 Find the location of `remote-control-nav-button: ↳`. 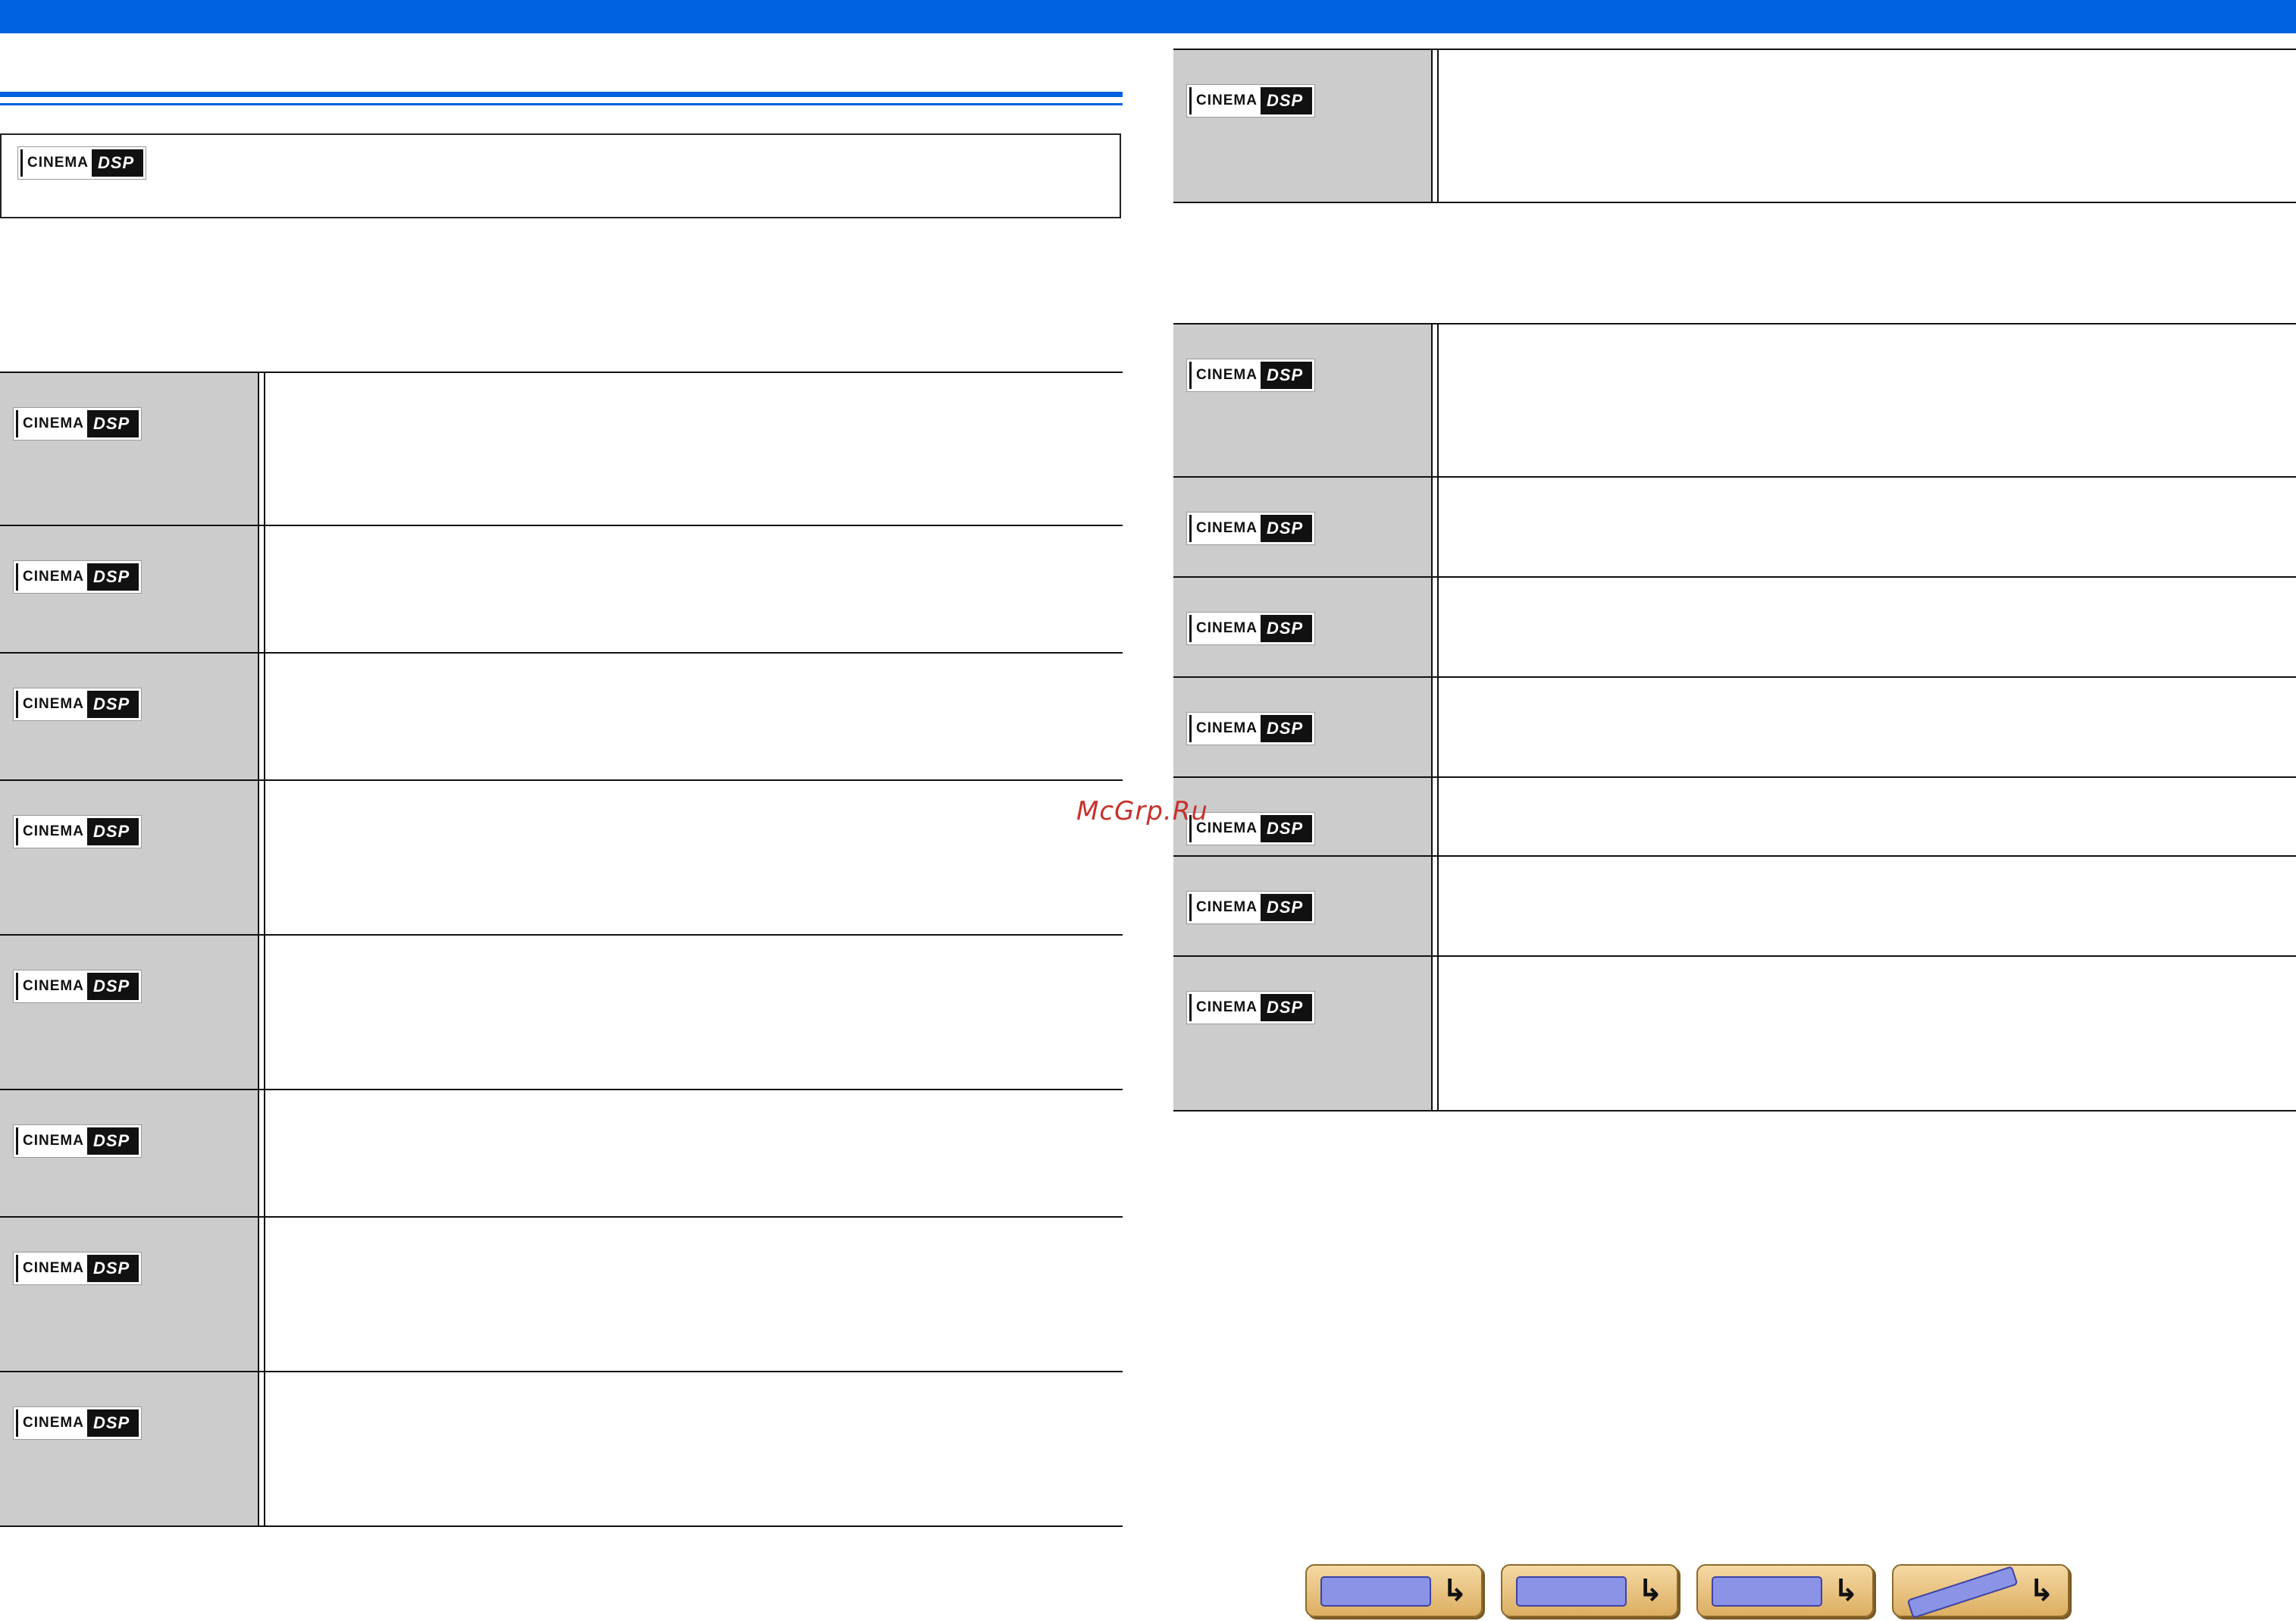

remote-control-nav-button: ↳ is located at coordinates (1980, 1592).